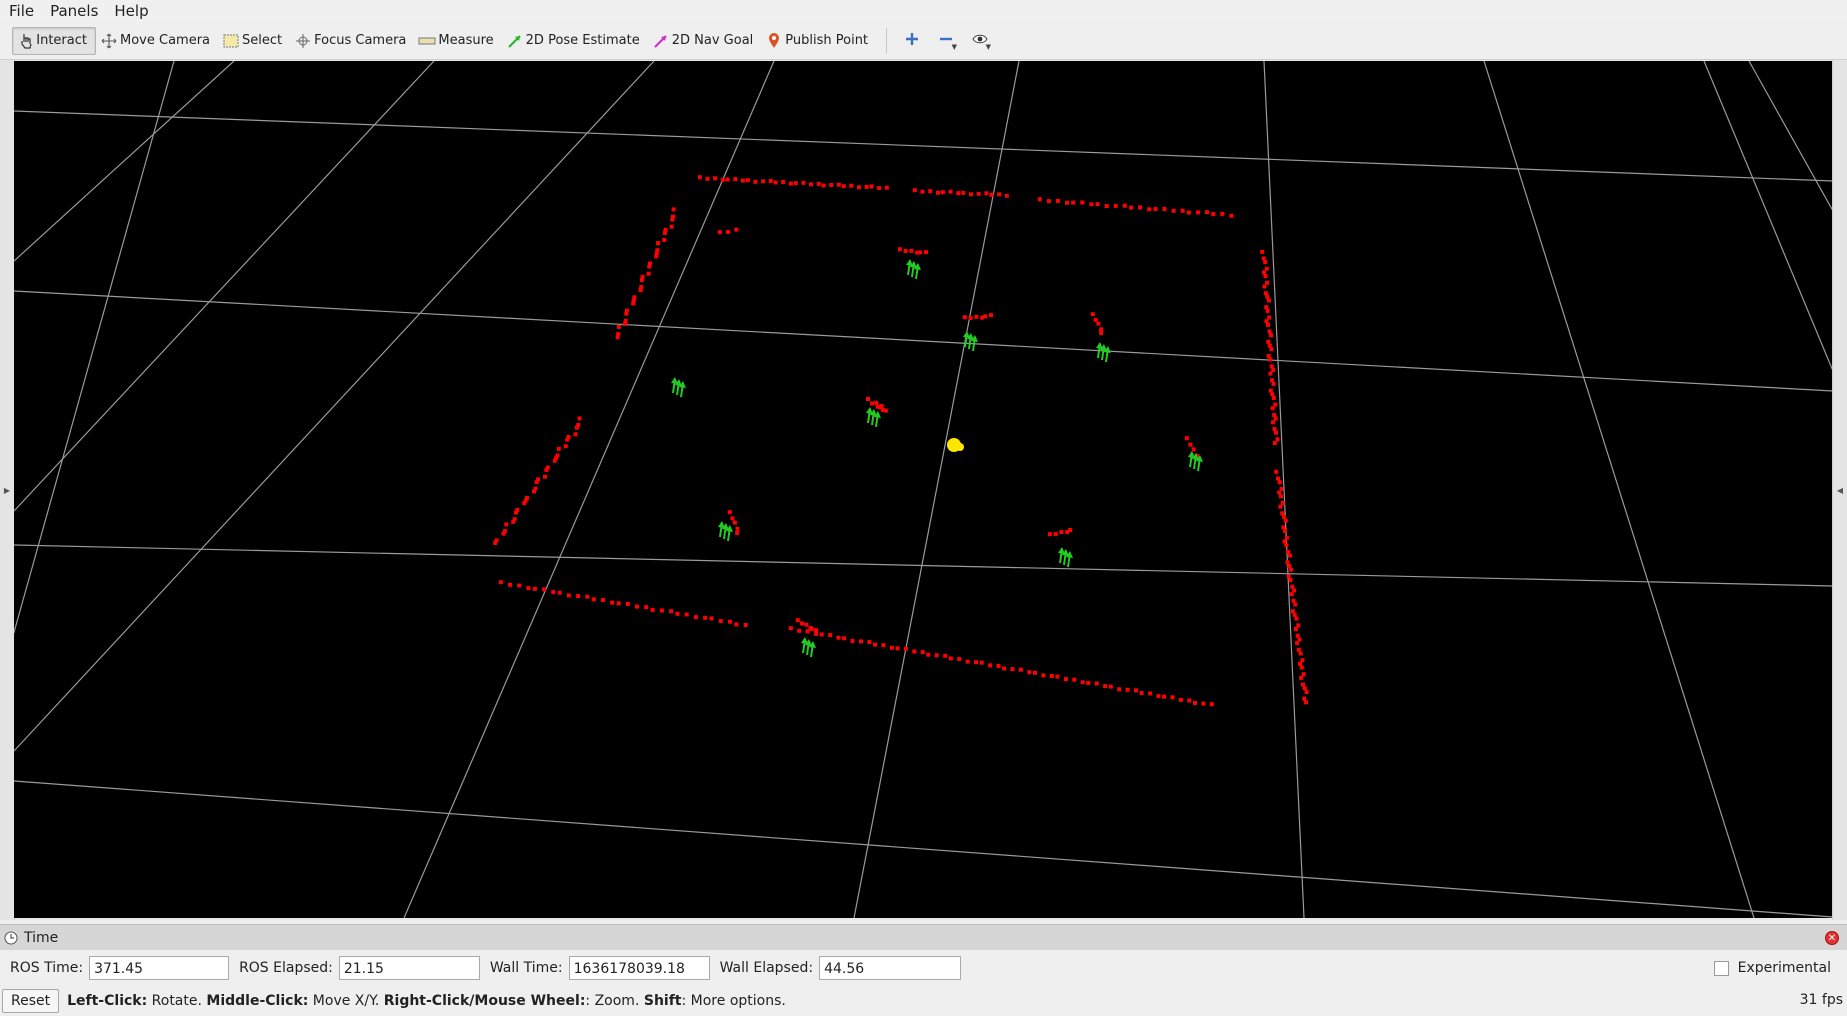  I want to click on focus-camera-tool-button: Focus Camera, so click(352, 41).